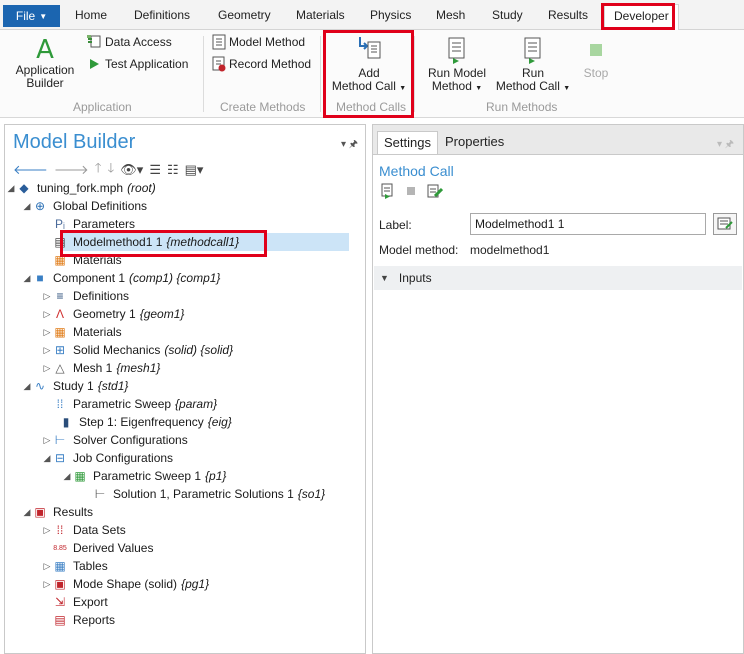 The width and height of the screenshot is (744, 654). I want to click on run-method-call-button: Run Method Call ▼, so click(533, 64).